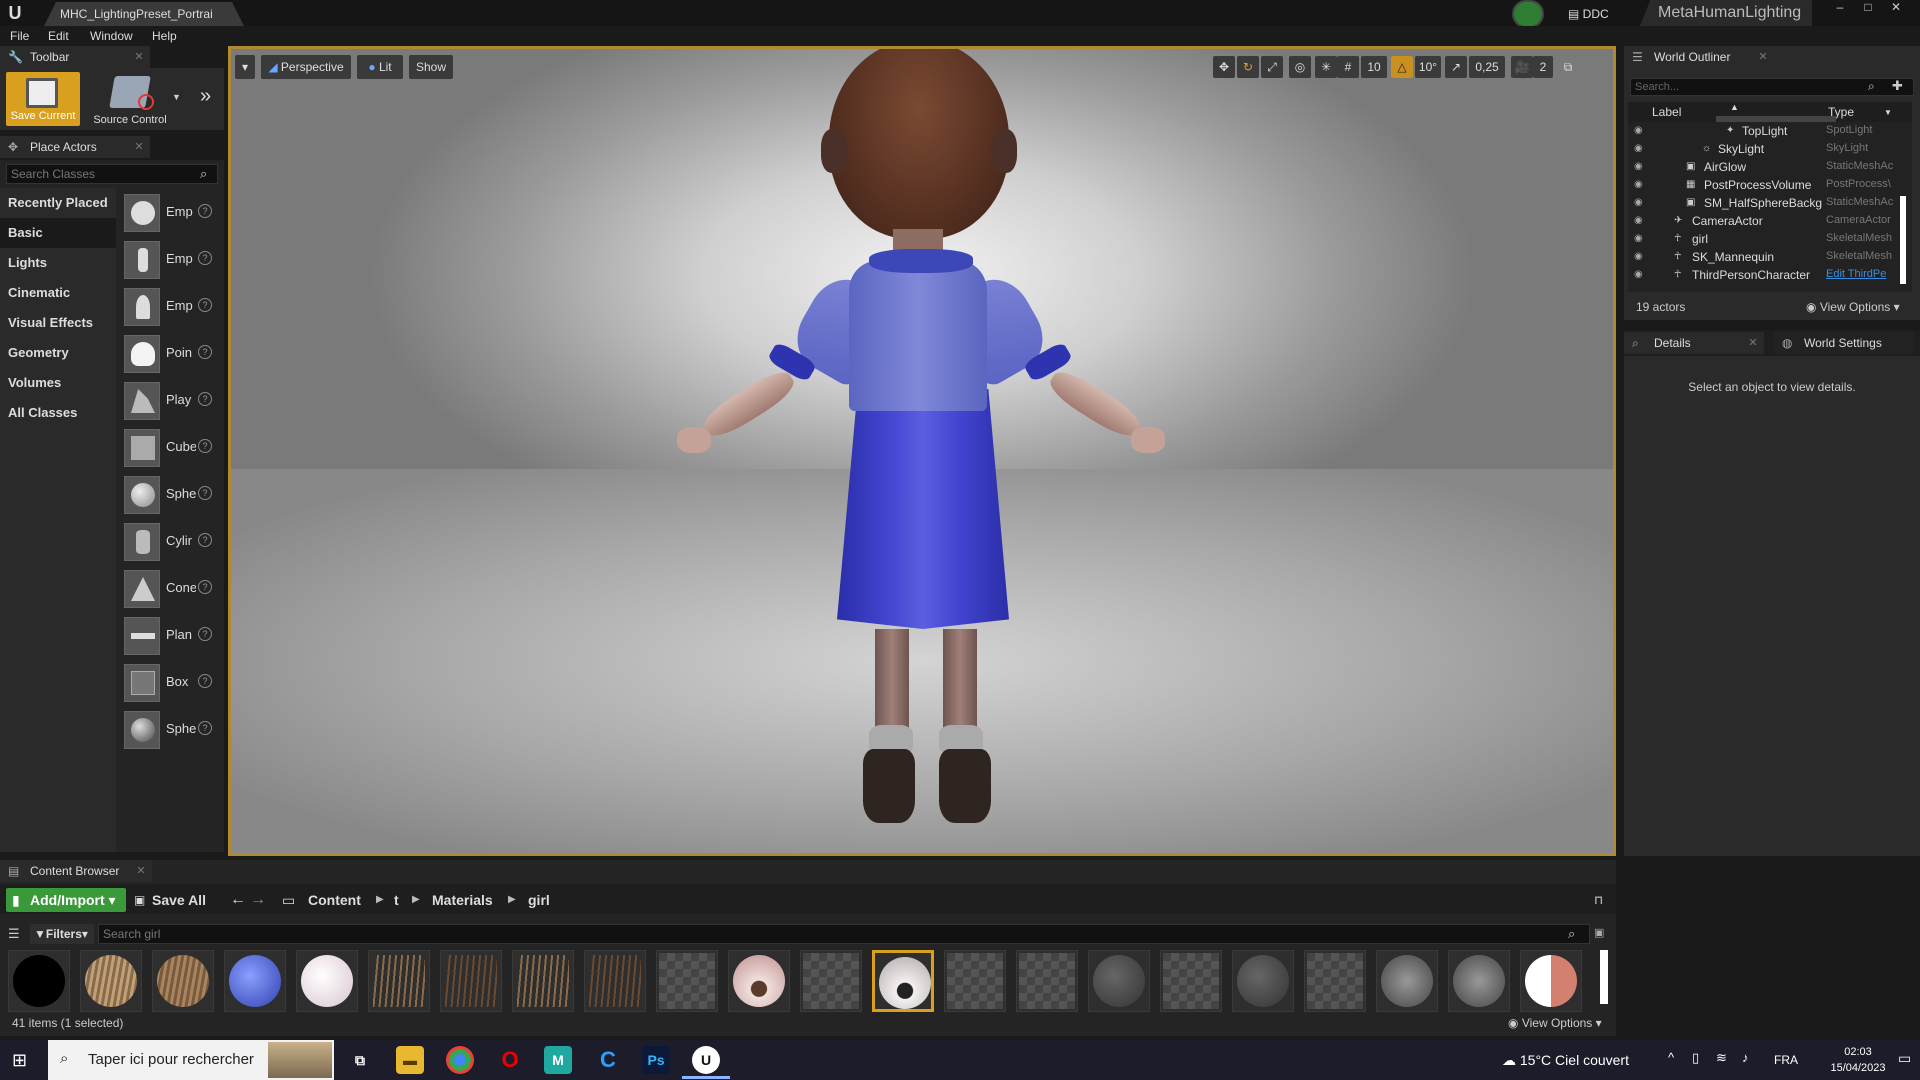 Image resolution: width=1920 pixels, height=1080 pixels. I want to click on search-highlight-image, so click(300, 1060).